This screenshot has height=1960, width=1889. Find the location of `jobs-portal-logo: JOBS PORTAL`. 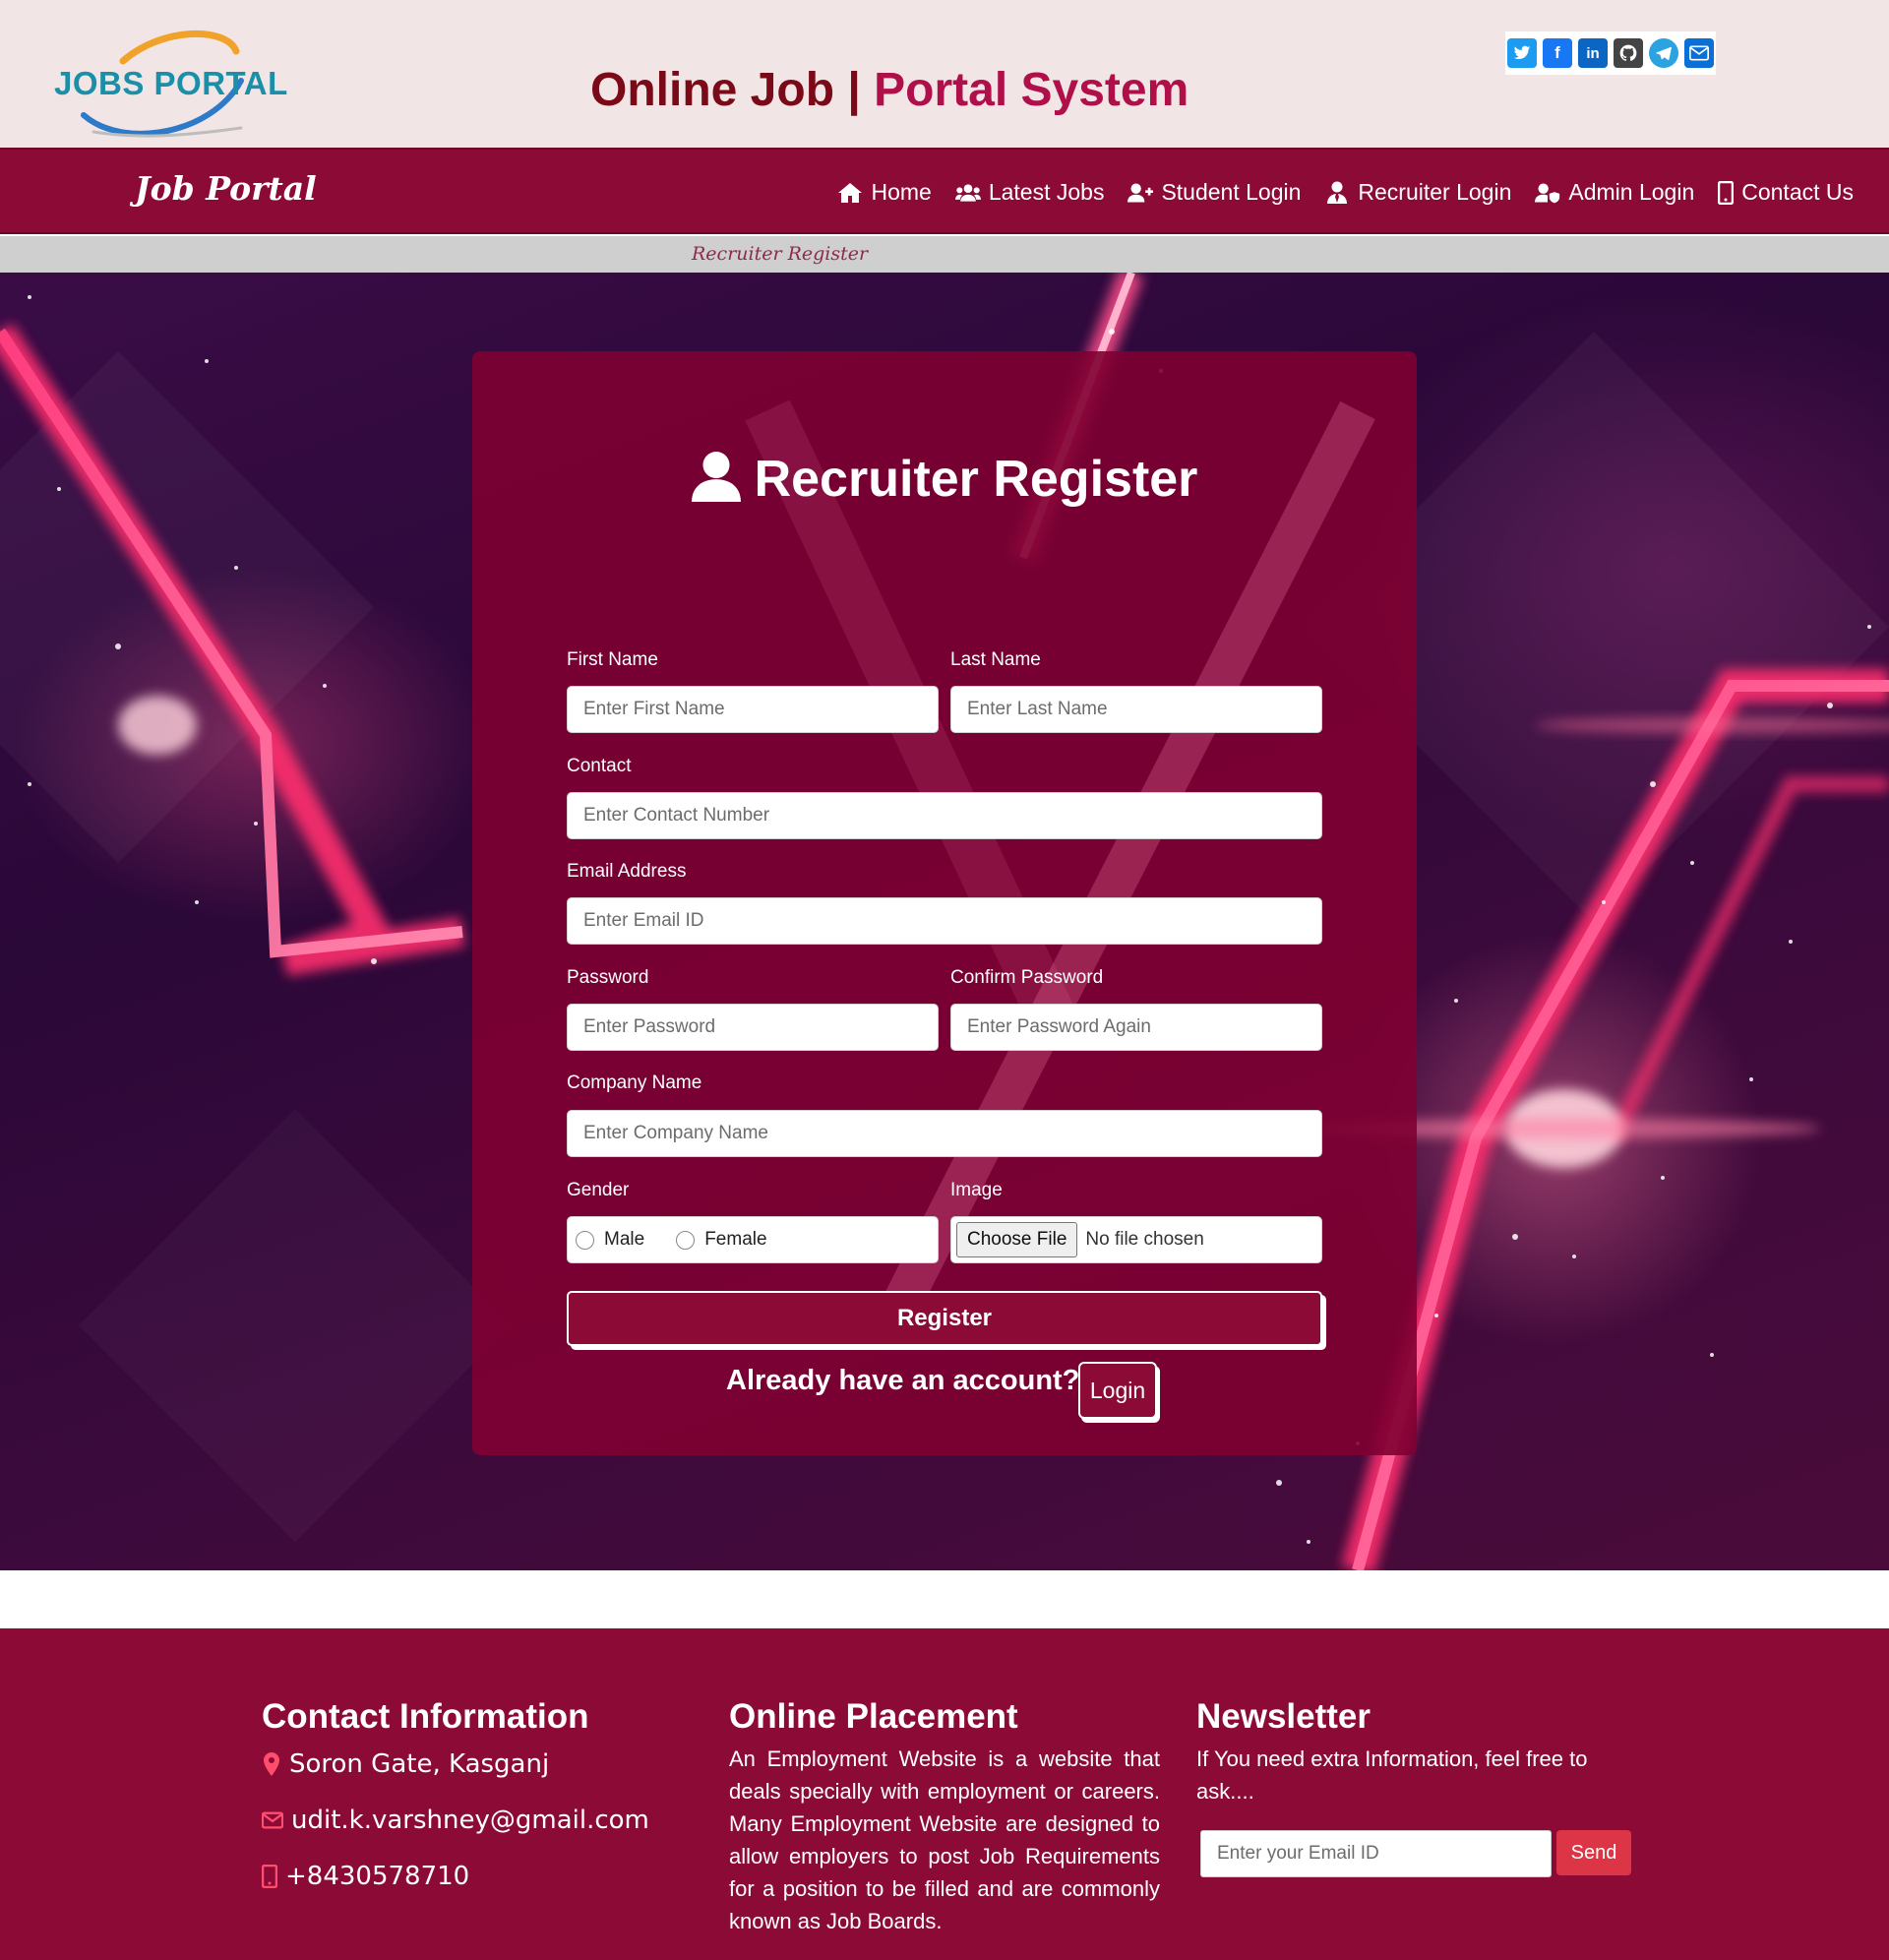

jobs-portal-logo: JOBS PORTAL is located at coordinates (171, 81).